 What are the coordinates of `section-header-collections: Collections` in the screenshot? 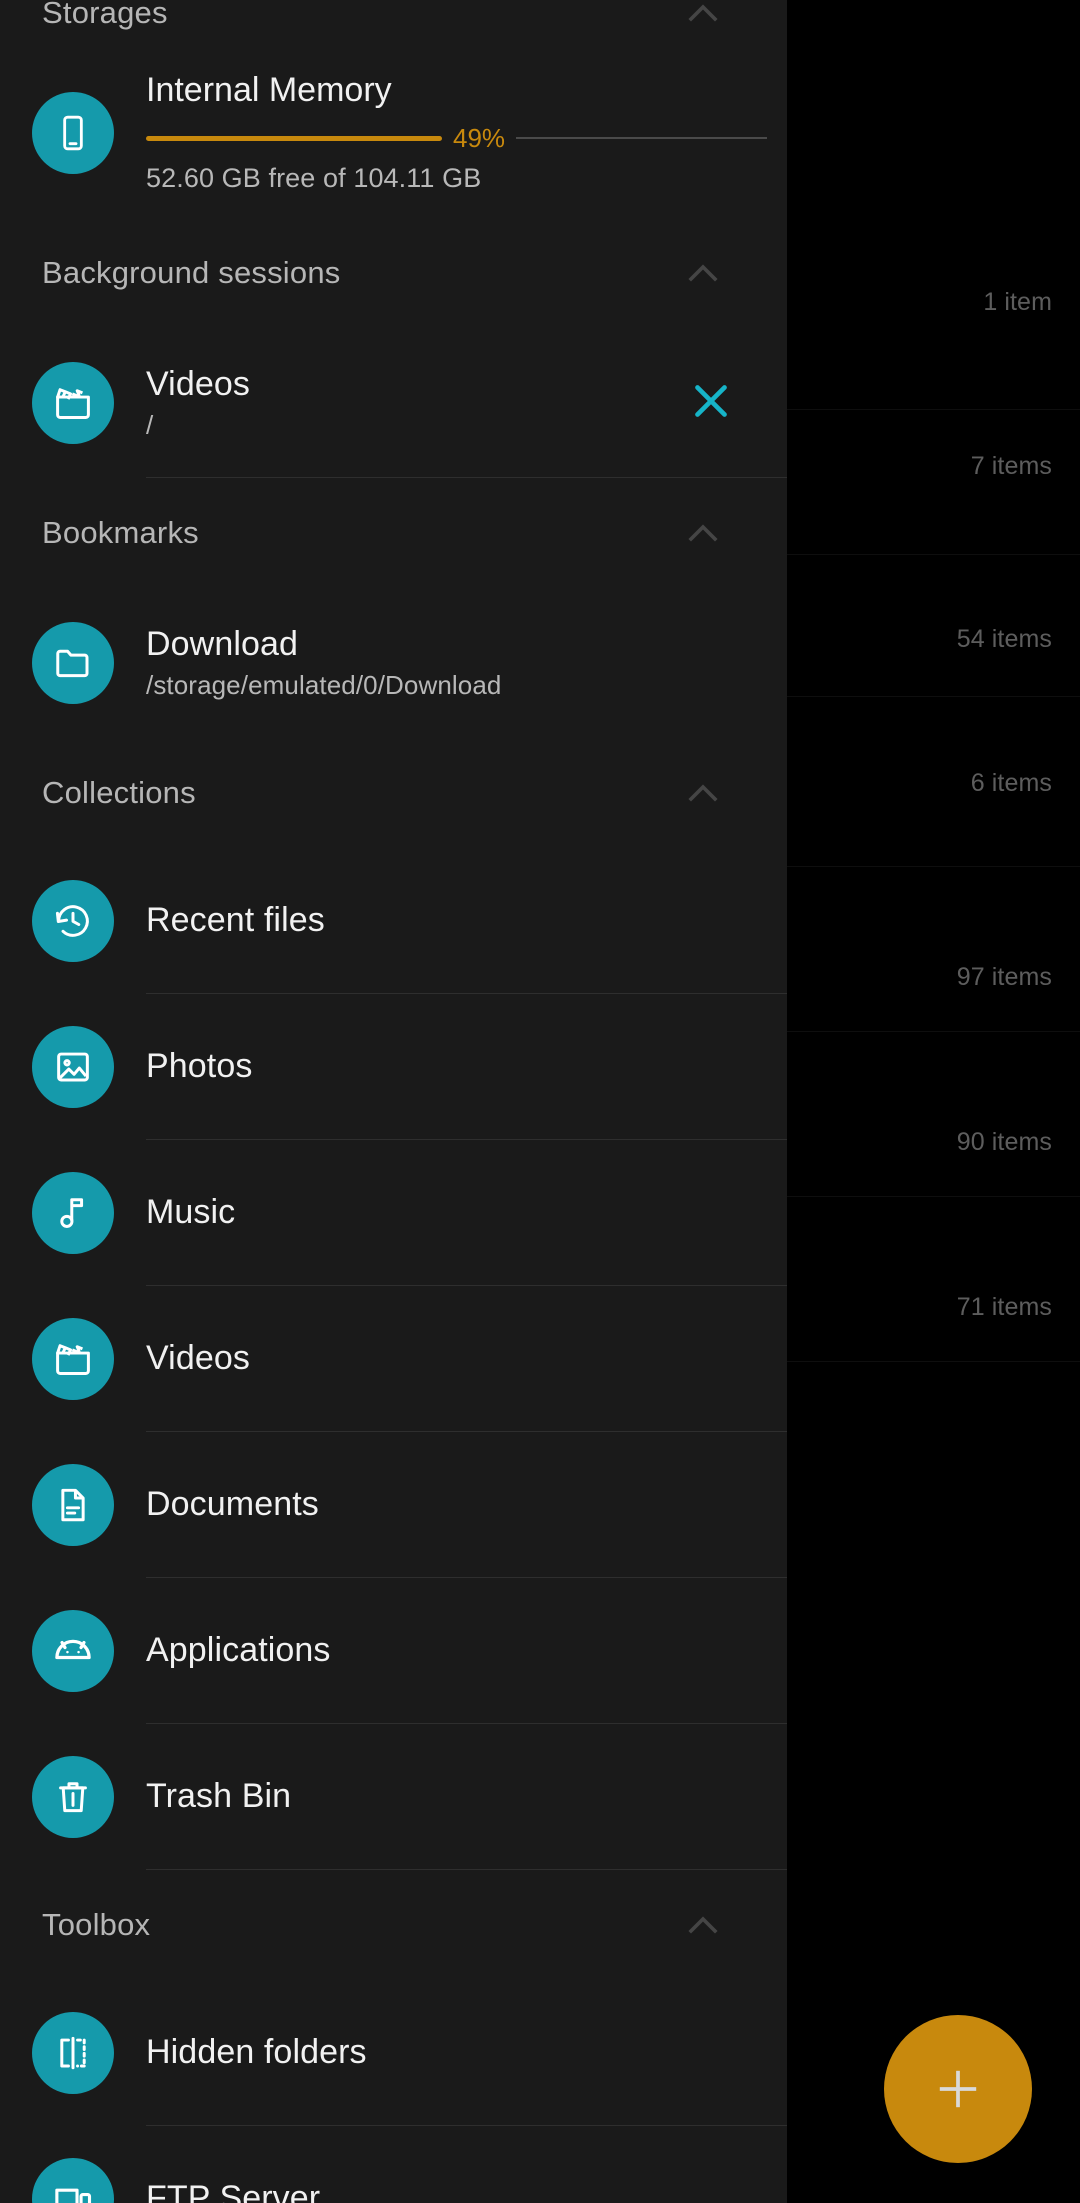 It's located at (393, 793).